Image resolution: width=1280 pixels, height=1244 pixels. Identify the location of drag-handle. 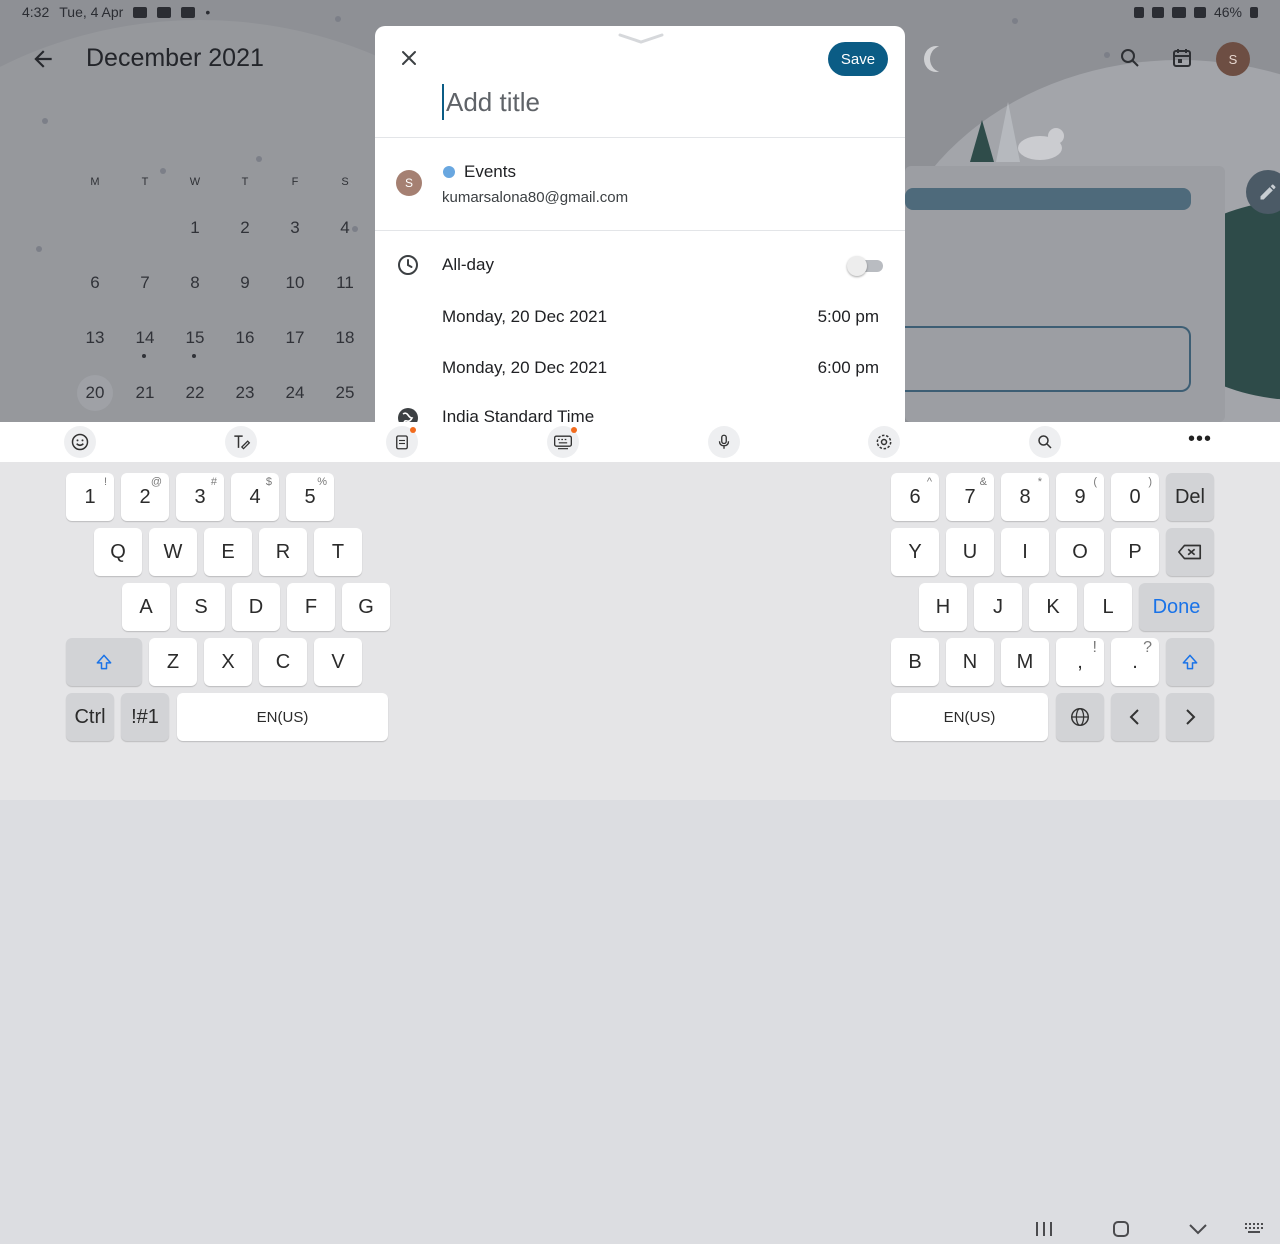
(641, 38).